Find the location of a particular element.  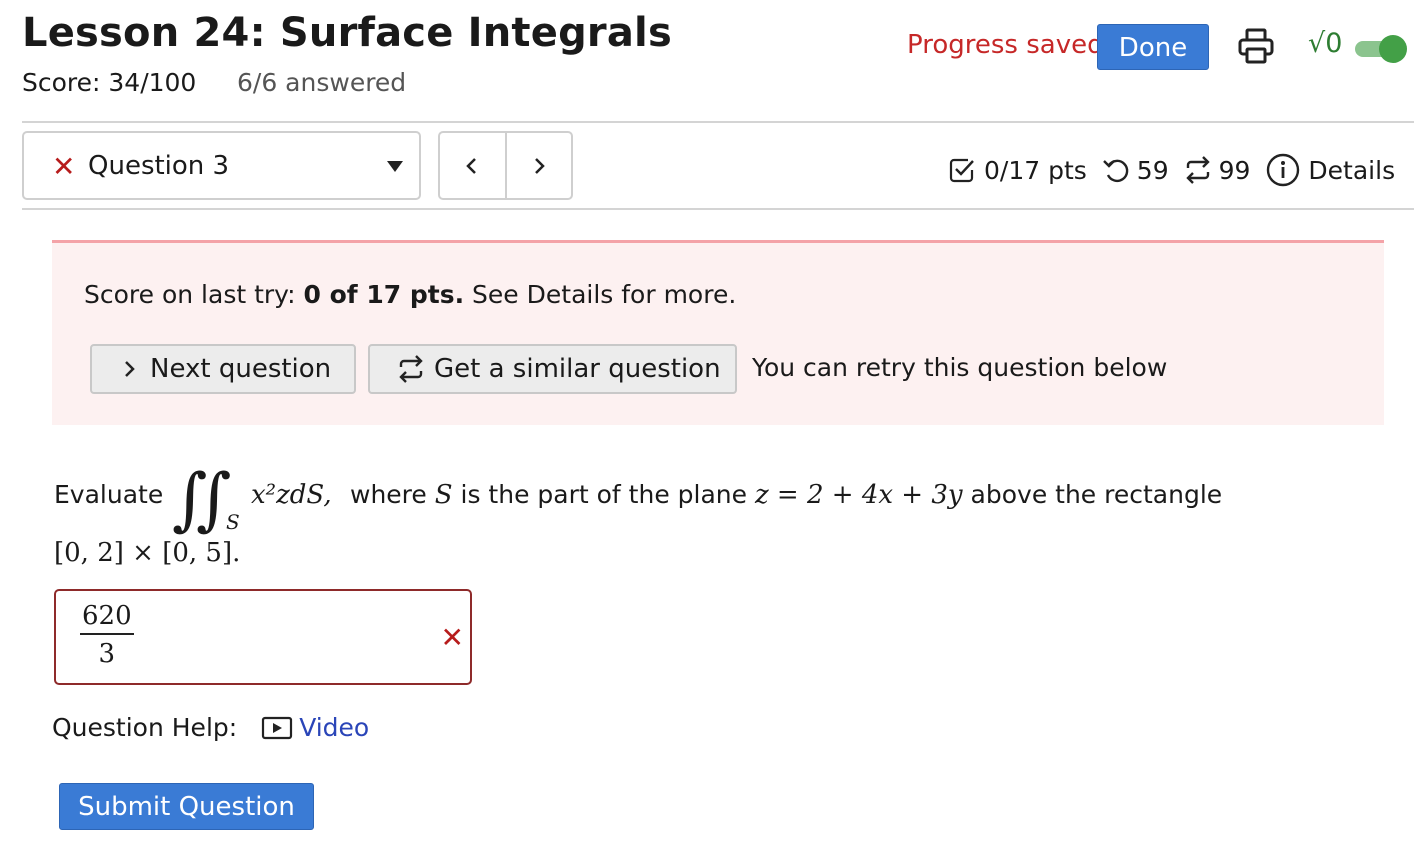

next-question-button: Next question is located at coordinates (223, 369).